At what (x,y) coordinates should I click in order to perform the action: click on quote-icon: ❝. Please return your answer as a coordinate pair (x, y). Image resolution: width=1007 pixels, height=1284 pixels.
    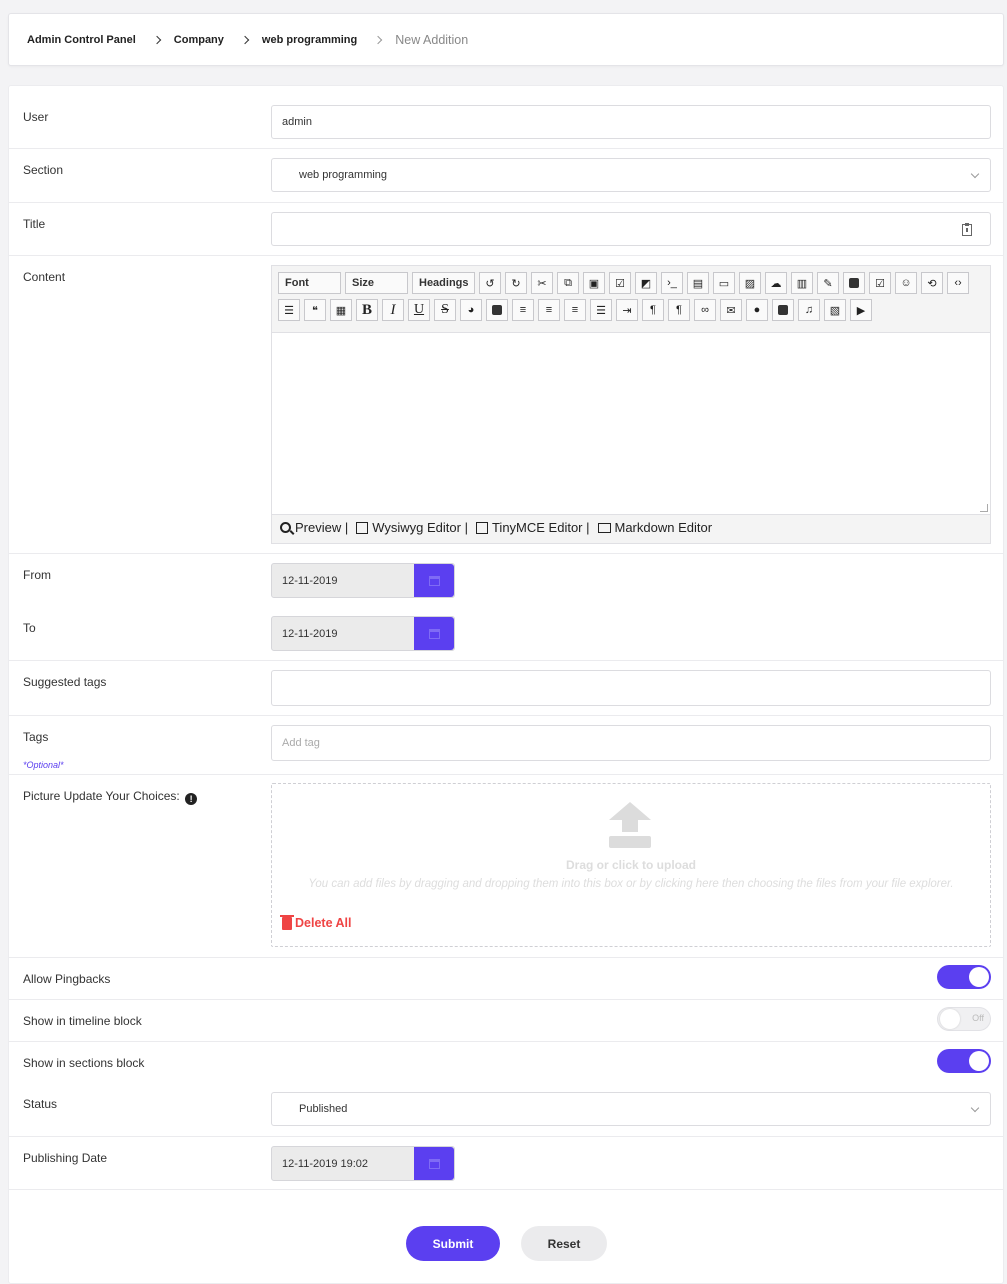
    Looking at the image, I should click on (315, 310).